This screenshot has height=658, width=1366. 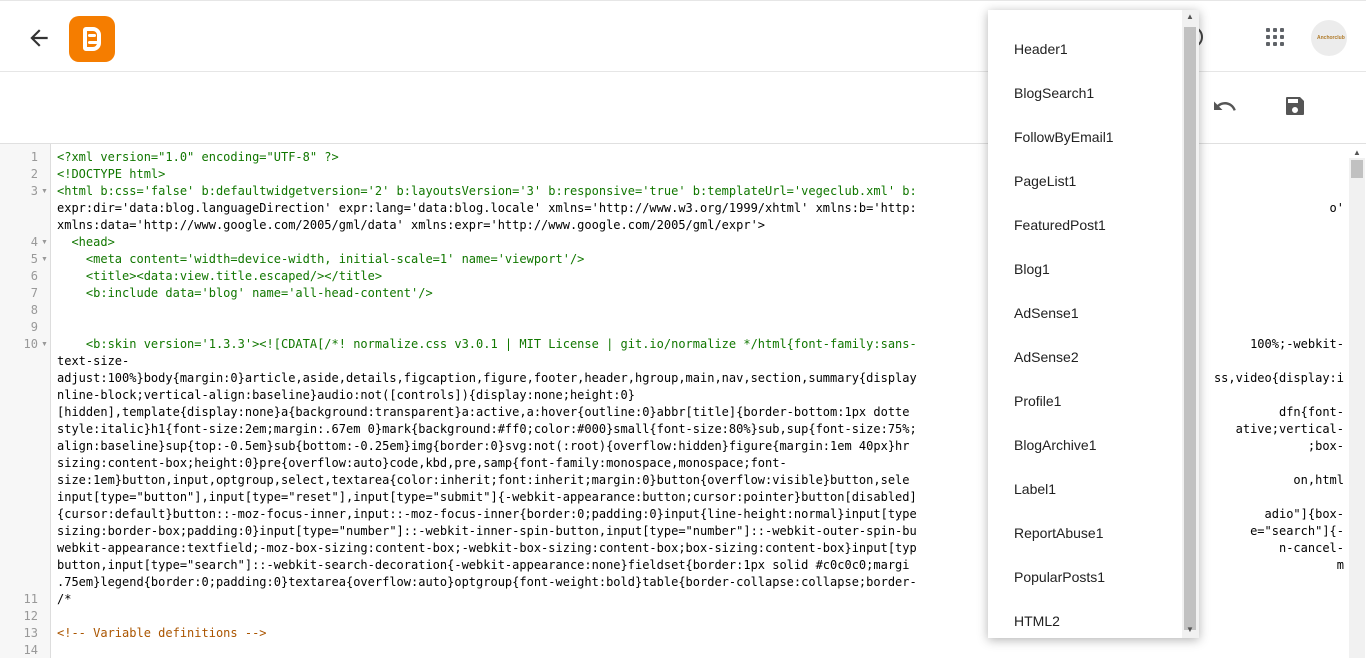 I want to click on line-number: 3, so click(x=34, y=191).